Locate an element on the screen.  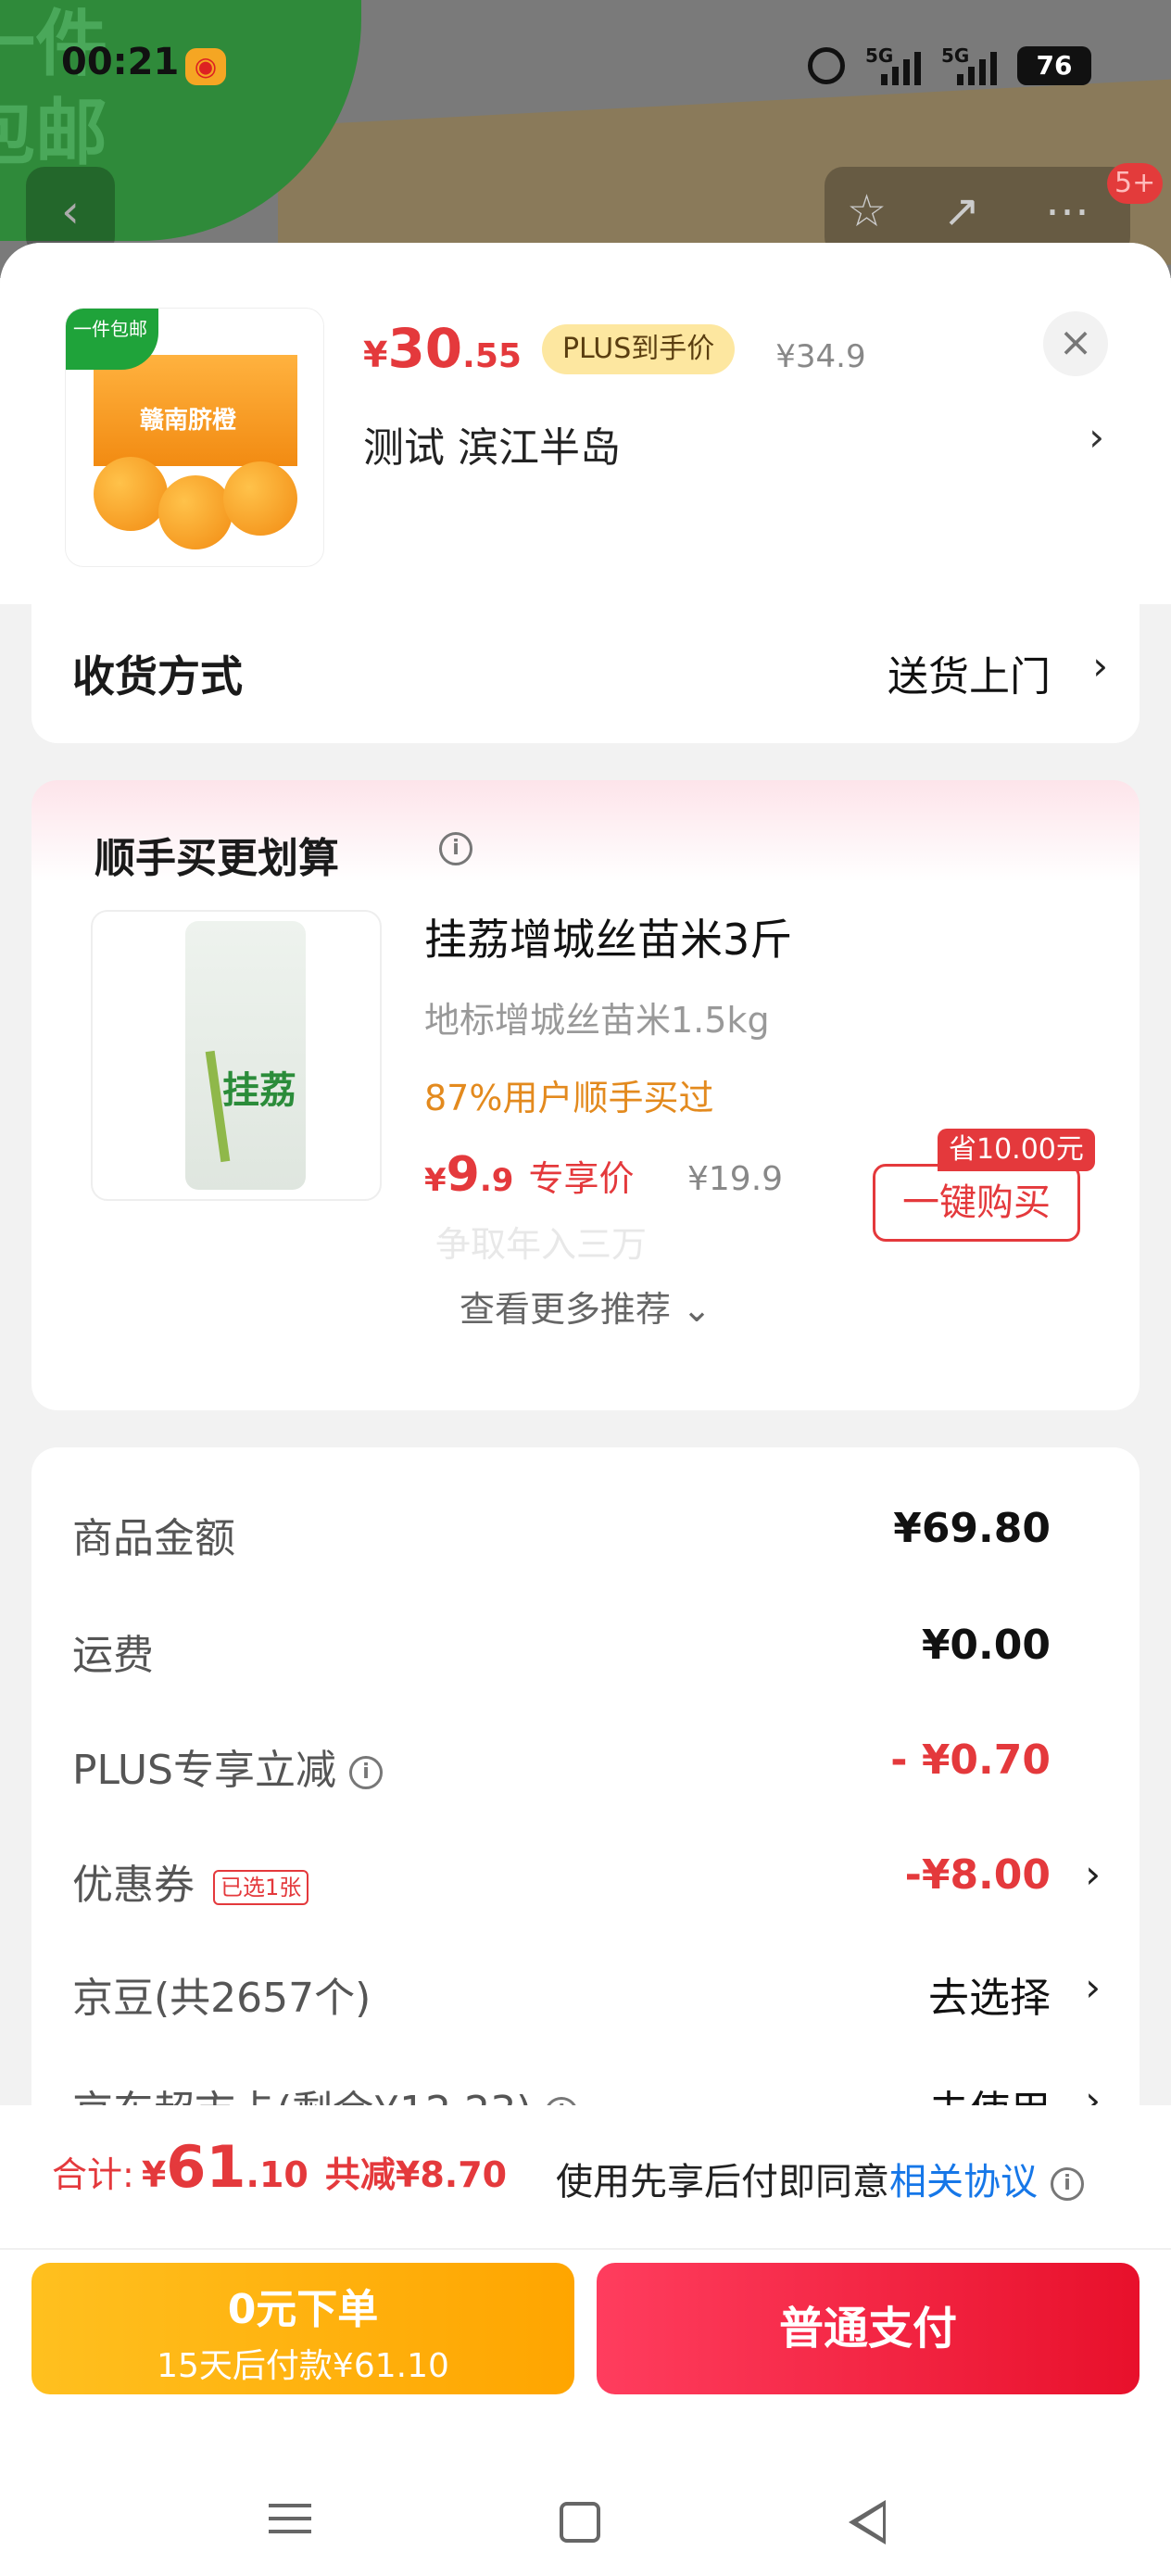
cart-badge: 5+ is located at coordinates (1136, 183).